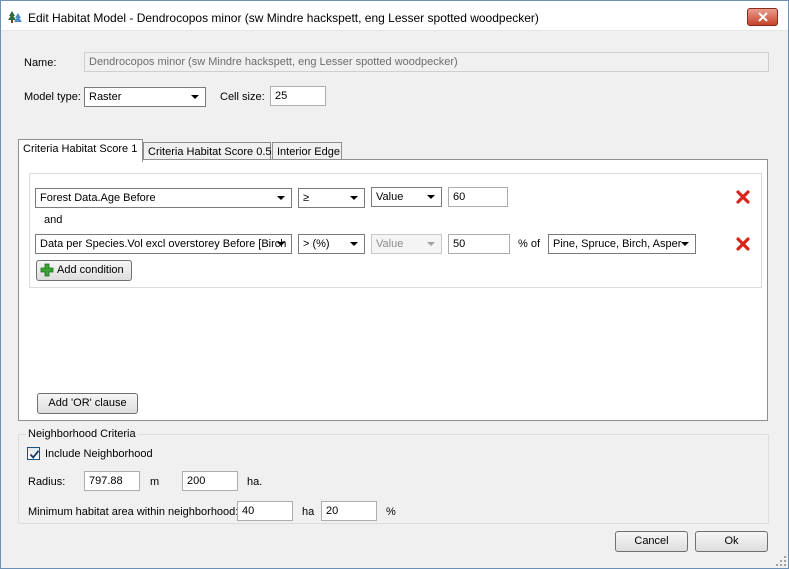 Image resolution: width=789 pixels, height=569 pixels. I want to click on area-unit-label: ha., so click(255, 482).